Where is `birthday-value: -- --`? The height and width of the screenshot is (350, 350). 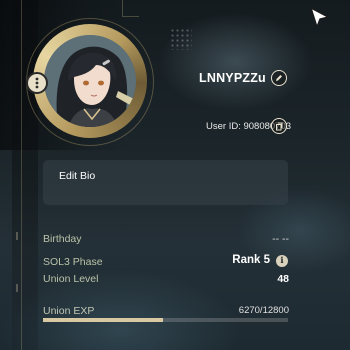 birthday-value: -- -- is located at coordinates (280, 239).